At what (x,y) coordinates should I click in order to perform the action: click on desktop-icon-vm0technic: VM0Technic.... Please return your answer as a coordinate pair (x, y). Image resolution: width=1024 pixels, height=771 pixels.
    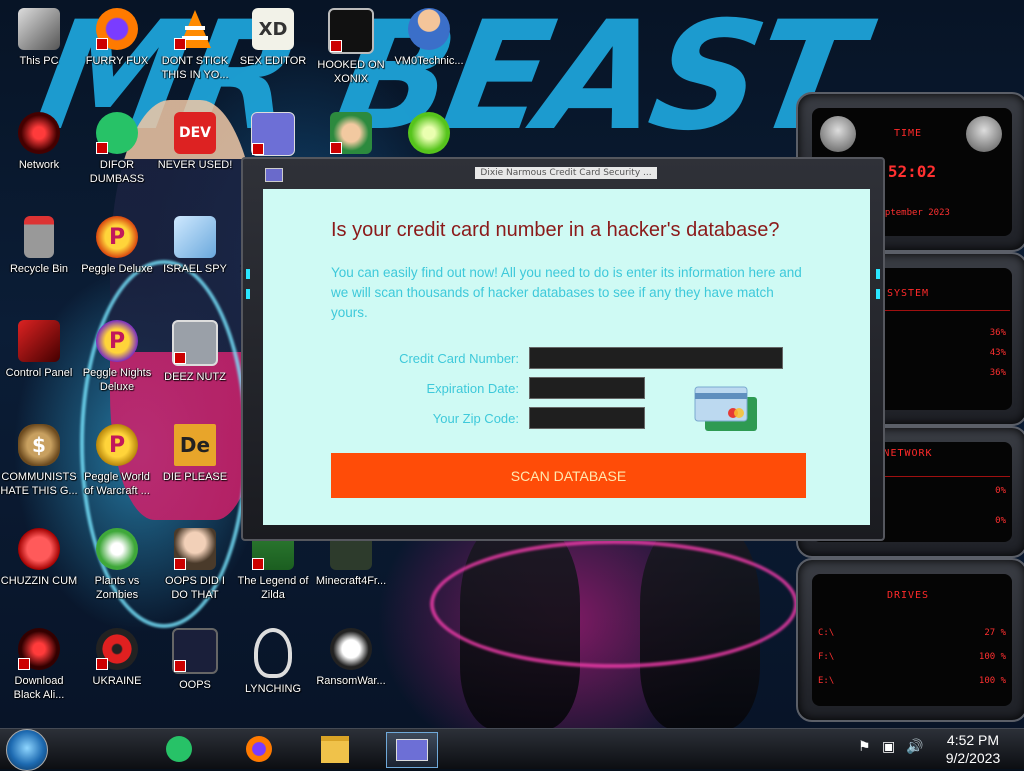
    Looking at the image, I should click on (429, 38).